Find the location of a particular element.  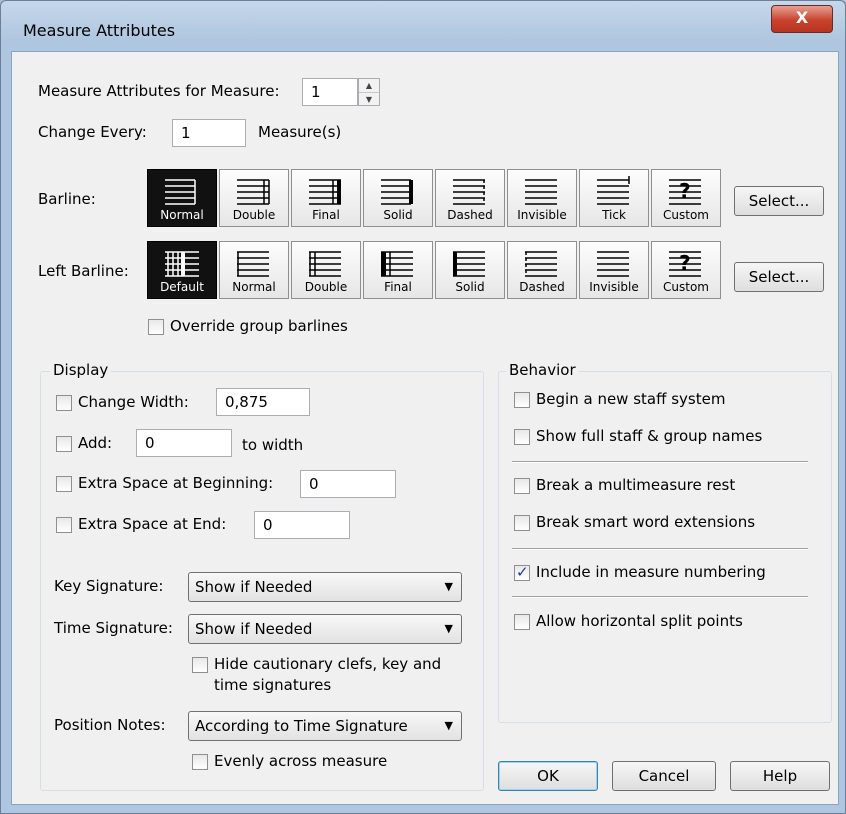

left-barline-final-caption: Final is located at coordinates (398, 287).